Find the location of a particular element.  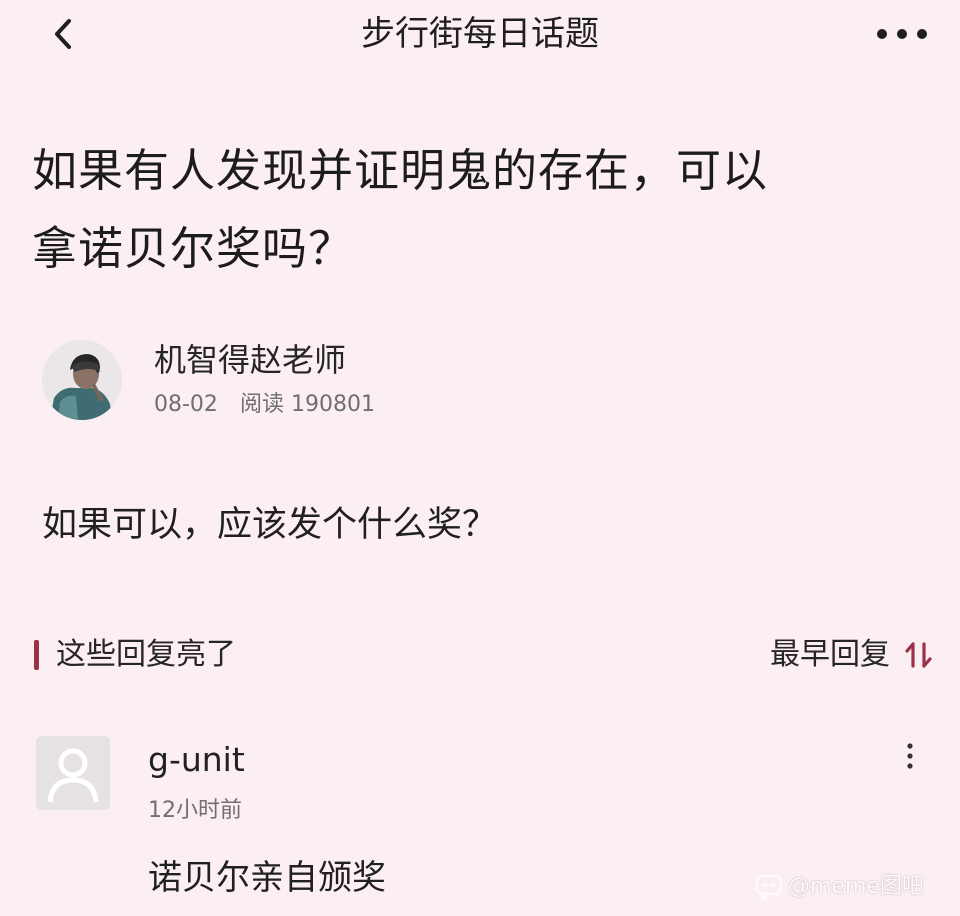

sort-label: 最早回复 is located at coordinates (830, 654).